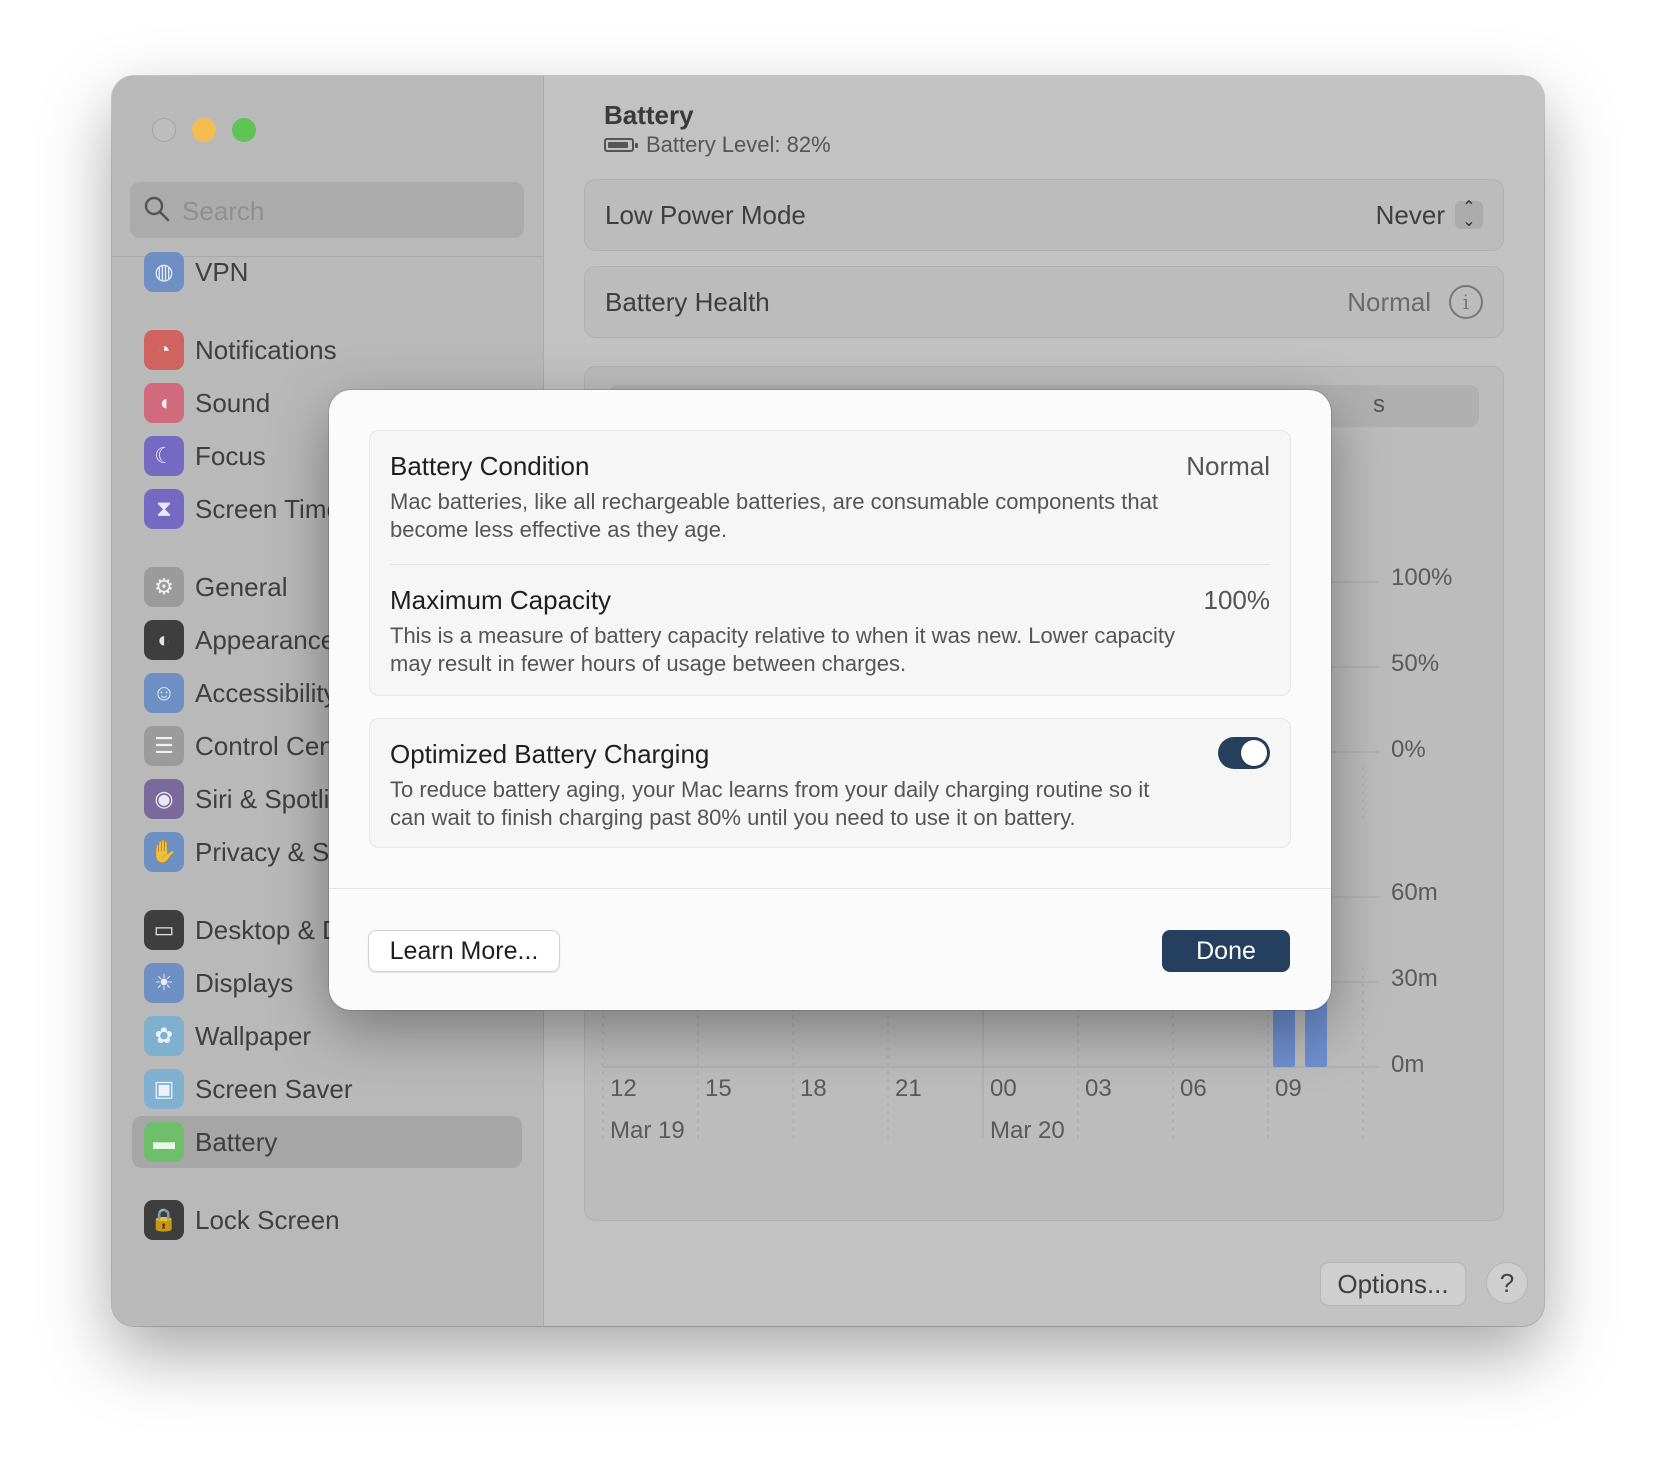 The width and height of the screenshot is (1654, 1474). I want to click on top-tick-0: 0%, so click(1408, 749).